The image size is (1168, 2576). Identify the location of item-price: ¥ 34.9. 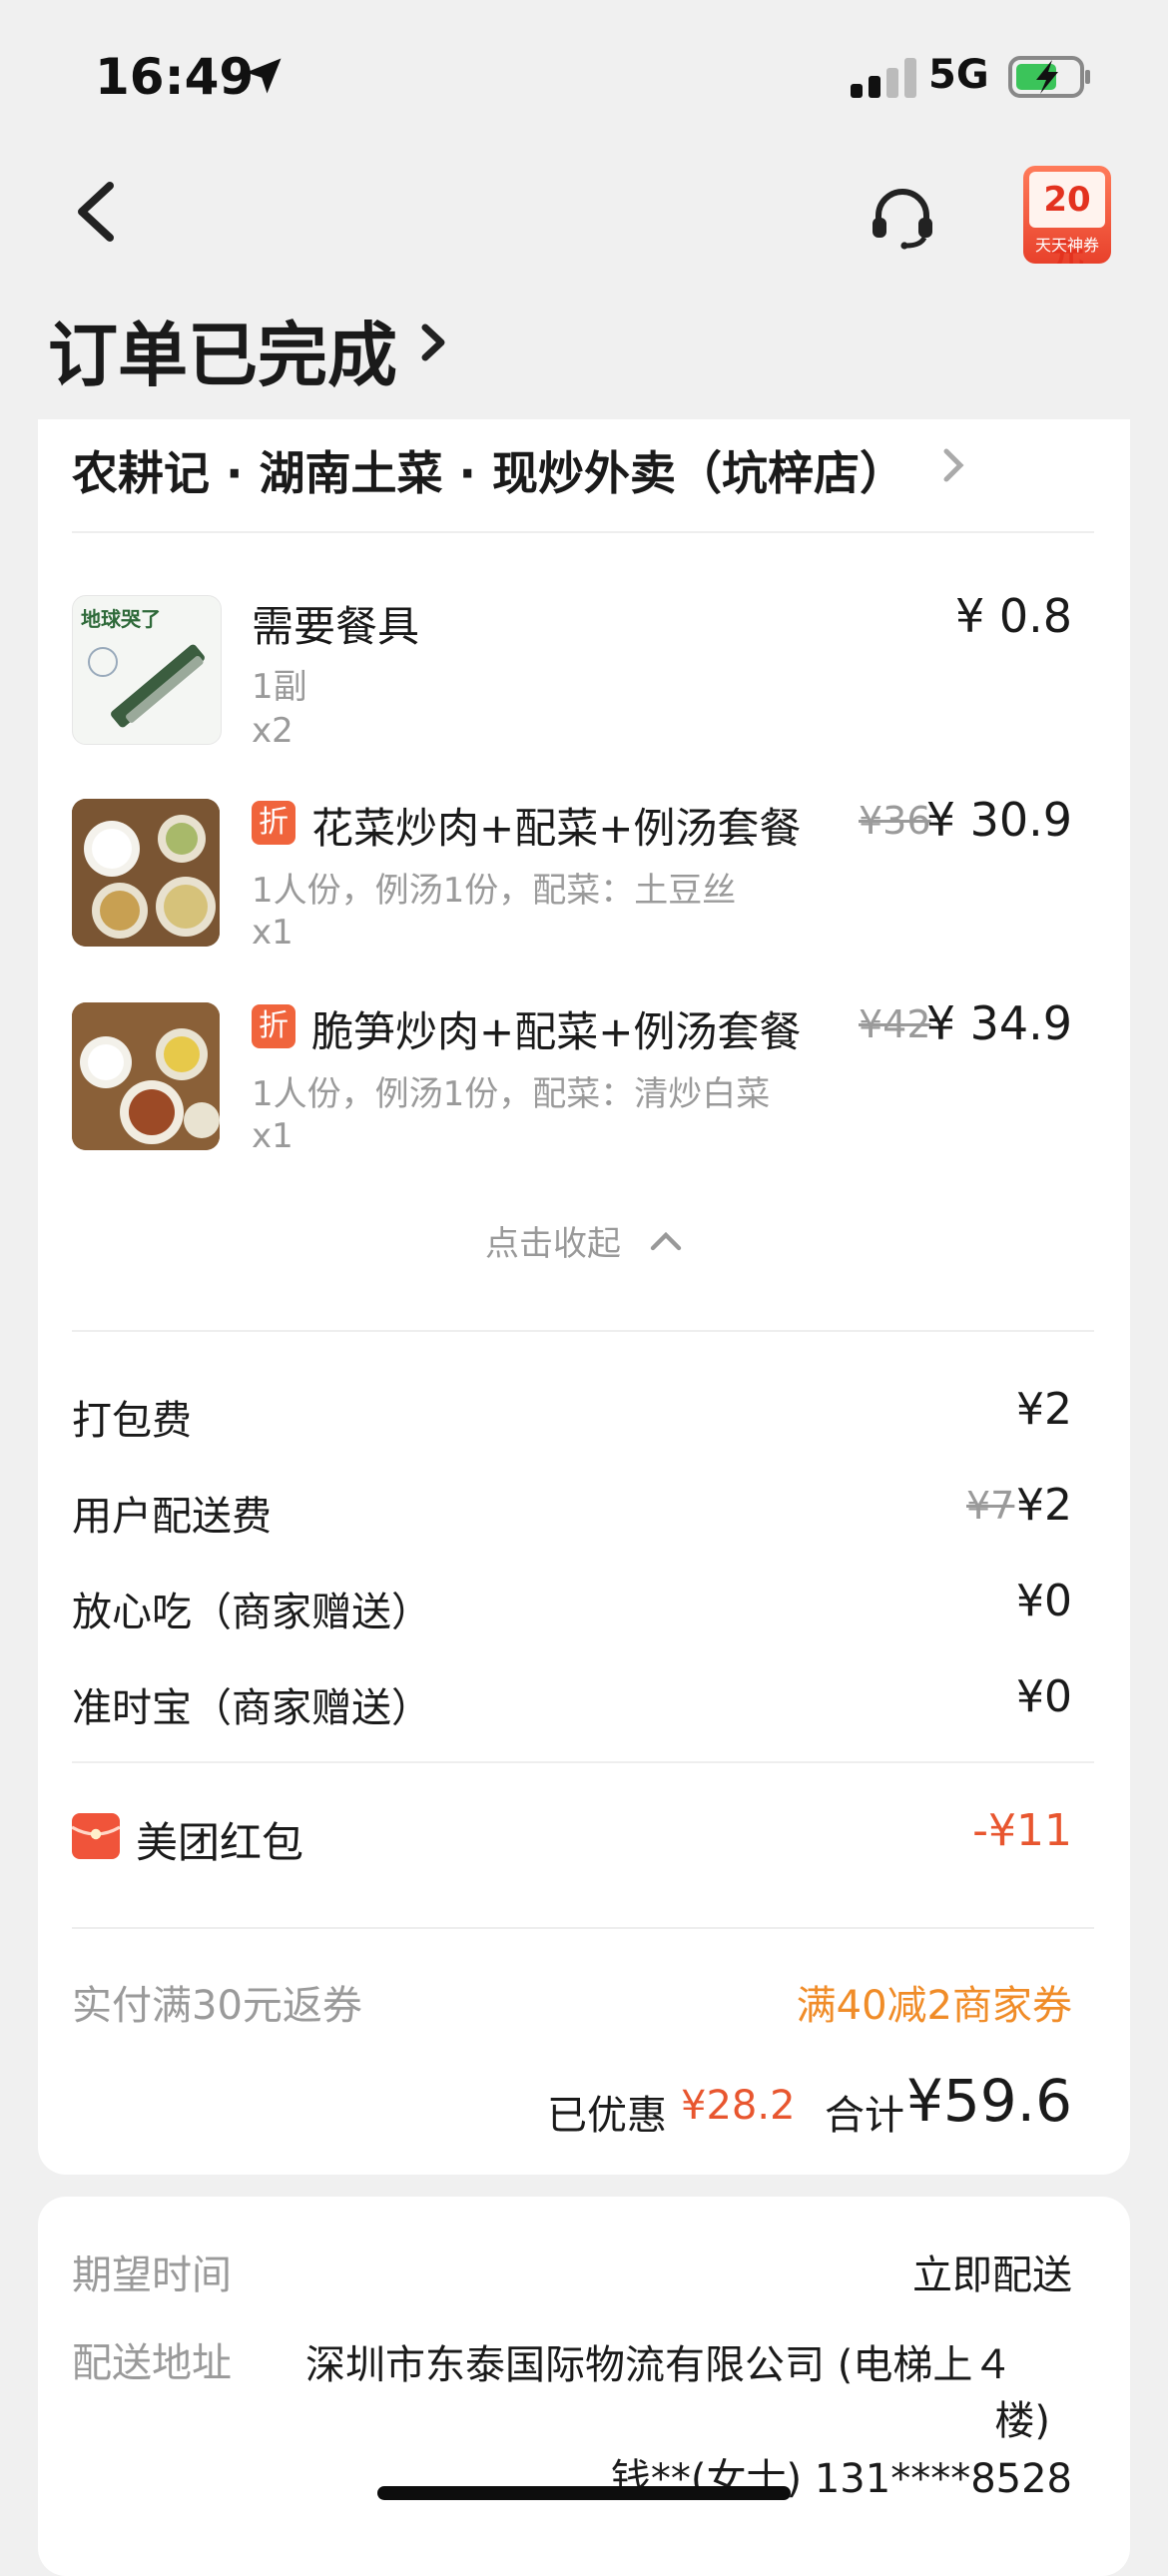
(998, 1023).